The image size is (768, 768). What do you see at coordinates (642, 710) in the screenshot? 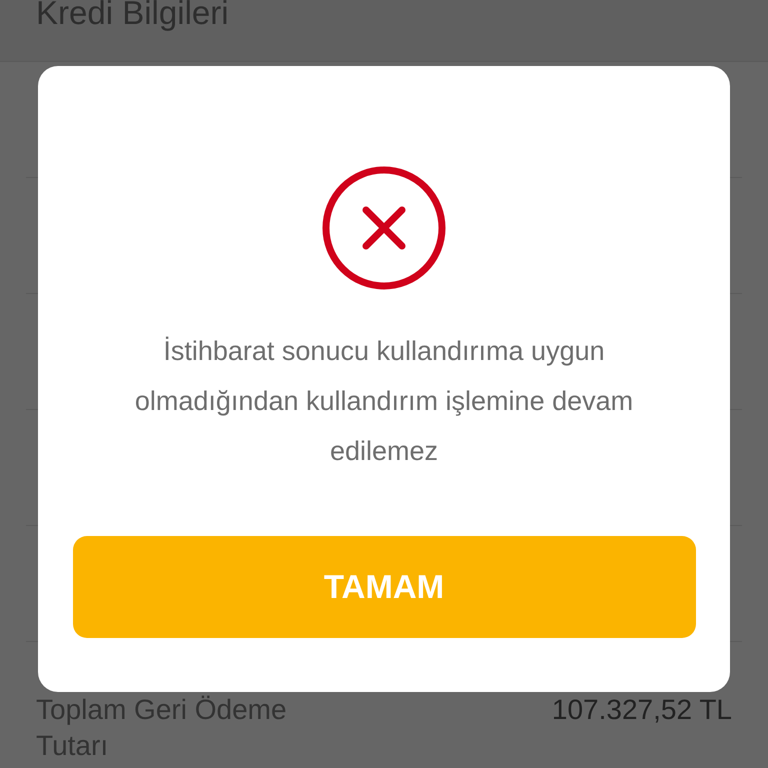
I see `row-value: 107.327,52 TL` at bounding box center [642, 710].